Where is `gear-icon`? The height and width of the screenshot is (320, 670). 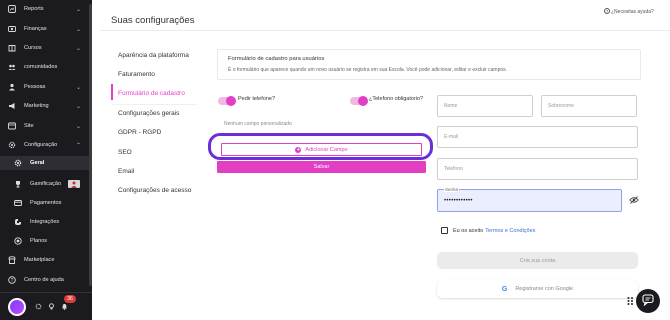 gear-icon is located at coordinates (18, 163).